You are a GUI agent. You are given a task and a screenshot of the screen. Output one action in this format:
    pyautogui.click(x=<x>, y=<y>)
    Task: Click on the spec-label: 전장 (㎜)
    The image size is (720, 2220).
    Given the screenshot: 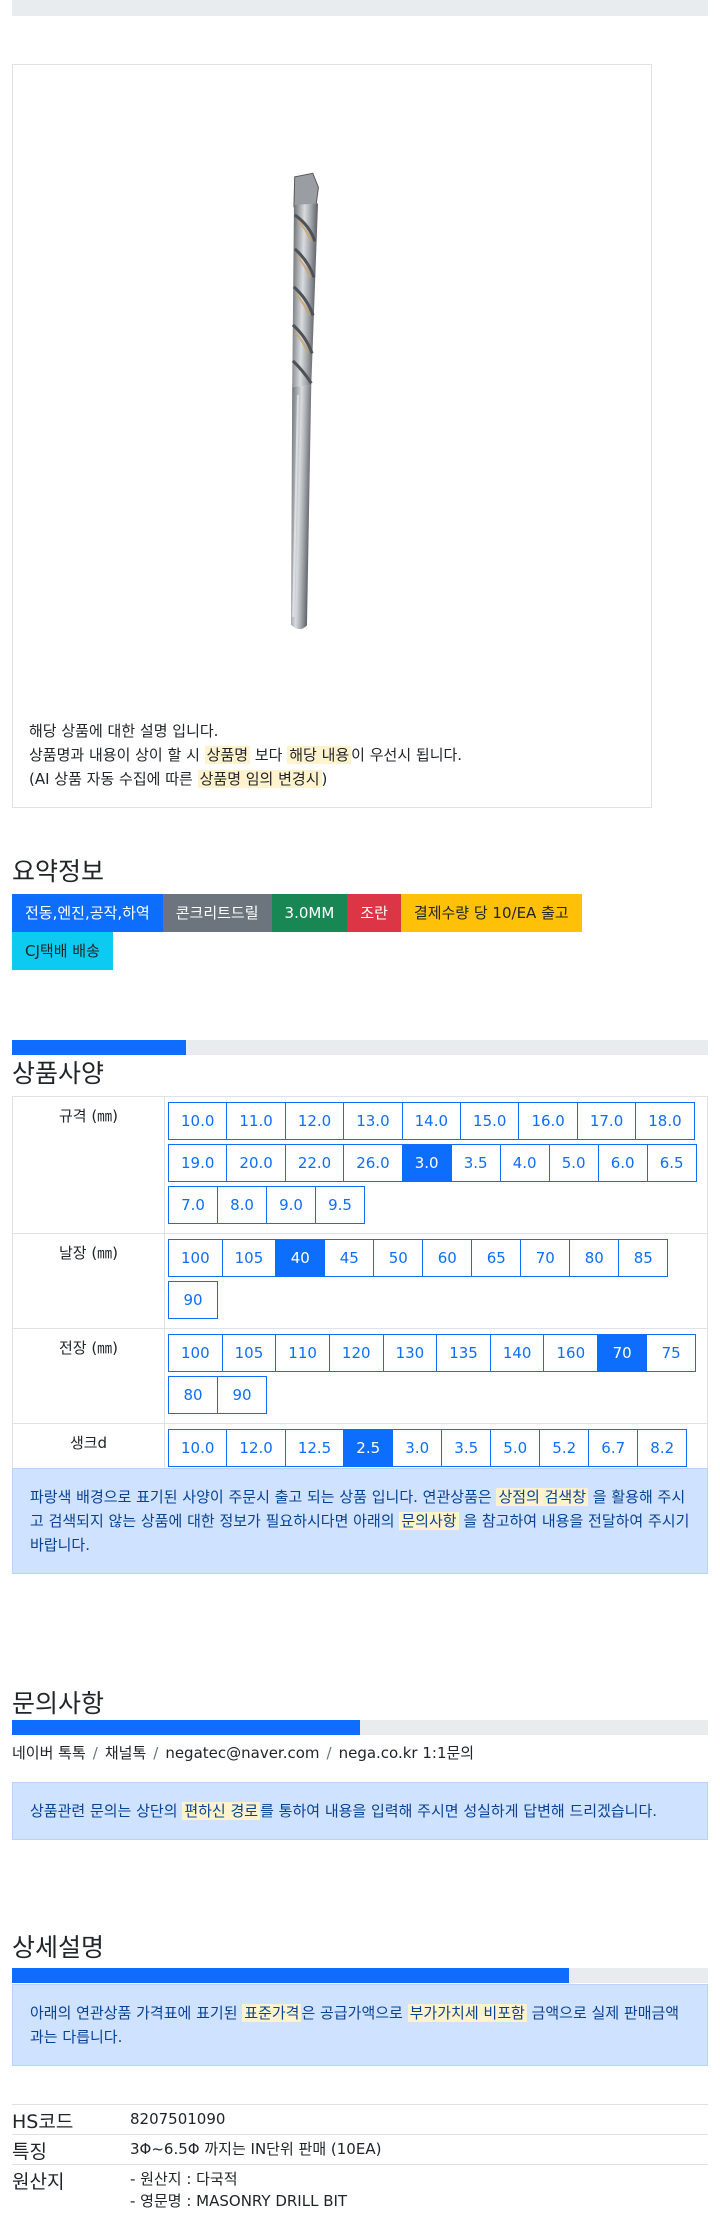 What is the action you would take?
    pyautogui.click(x=88, y=1376)
    